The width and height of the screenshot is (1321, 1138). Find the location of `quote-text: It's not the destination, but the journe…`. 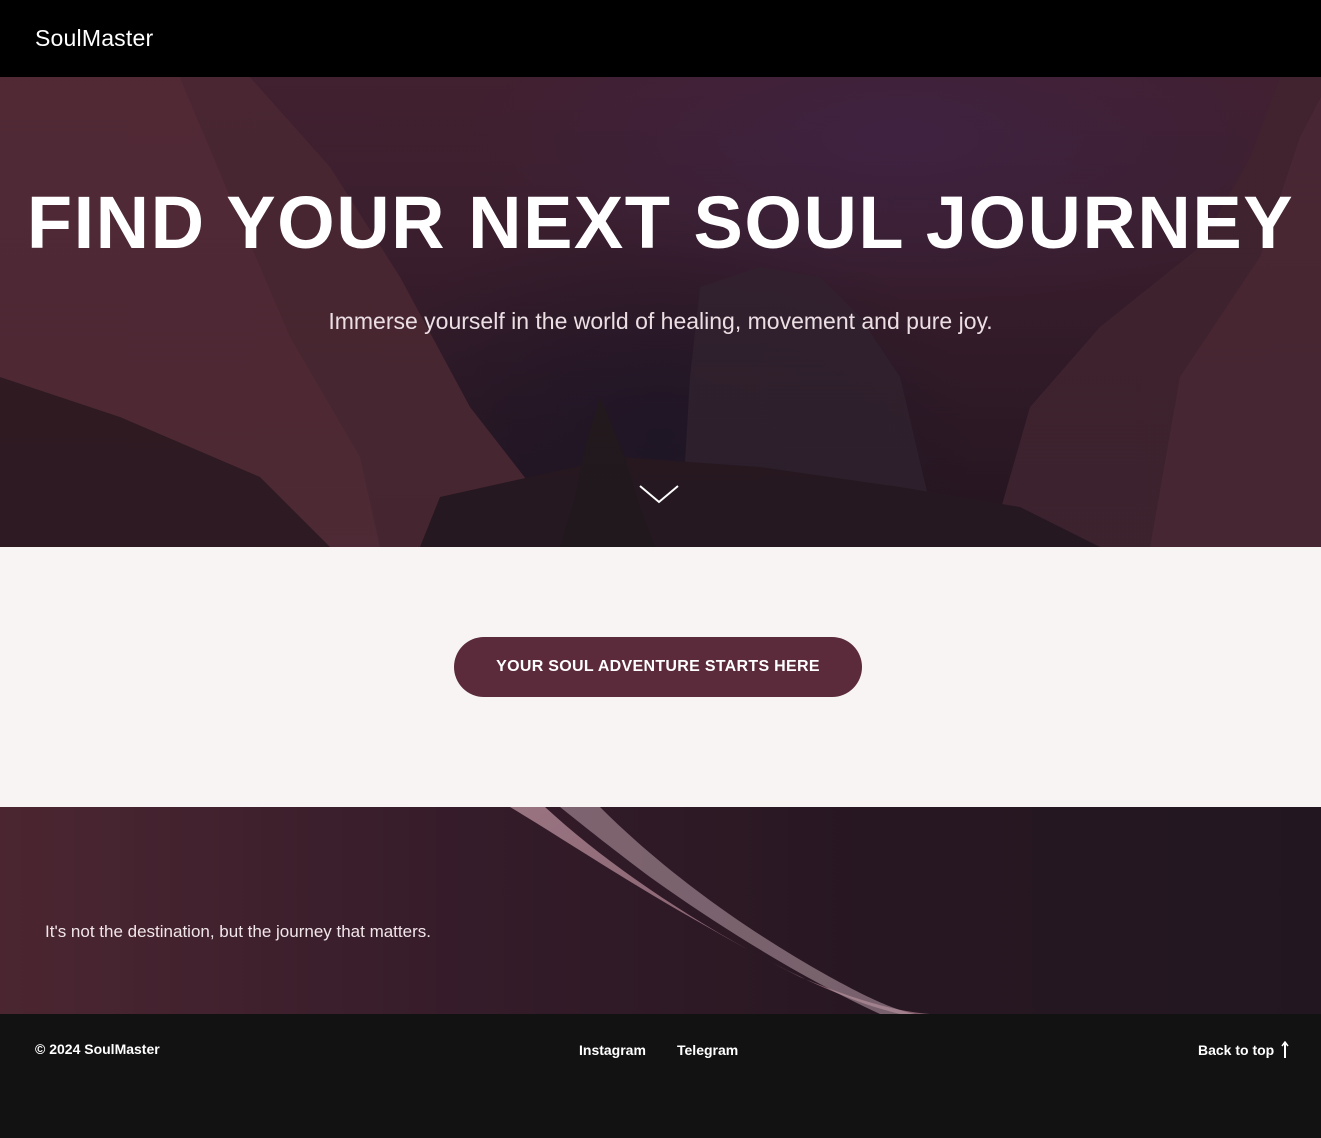

quote-text: It's not the destination, but the journe… is located at coordinates (238, 931).